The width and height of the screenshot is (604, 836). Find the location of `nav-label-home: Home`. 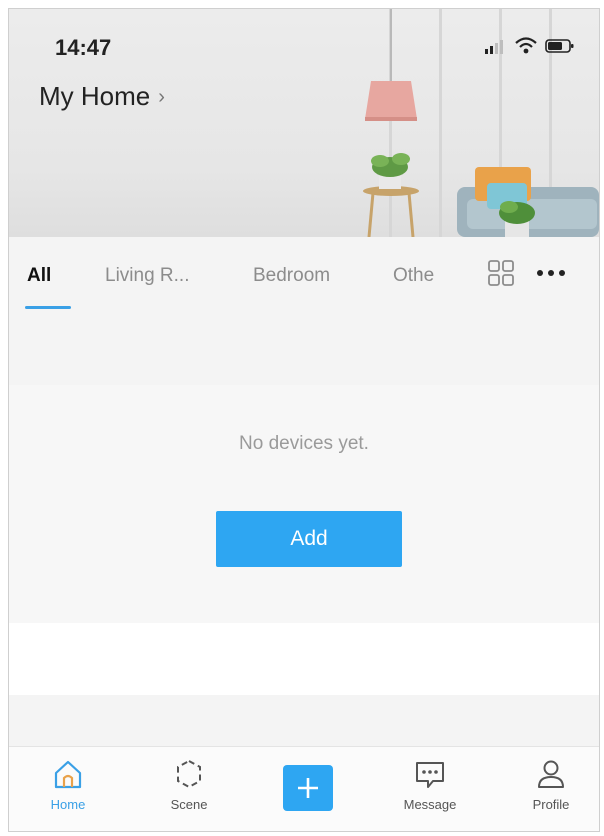

nav-label-home: Home is located at coordinates (68, 804).